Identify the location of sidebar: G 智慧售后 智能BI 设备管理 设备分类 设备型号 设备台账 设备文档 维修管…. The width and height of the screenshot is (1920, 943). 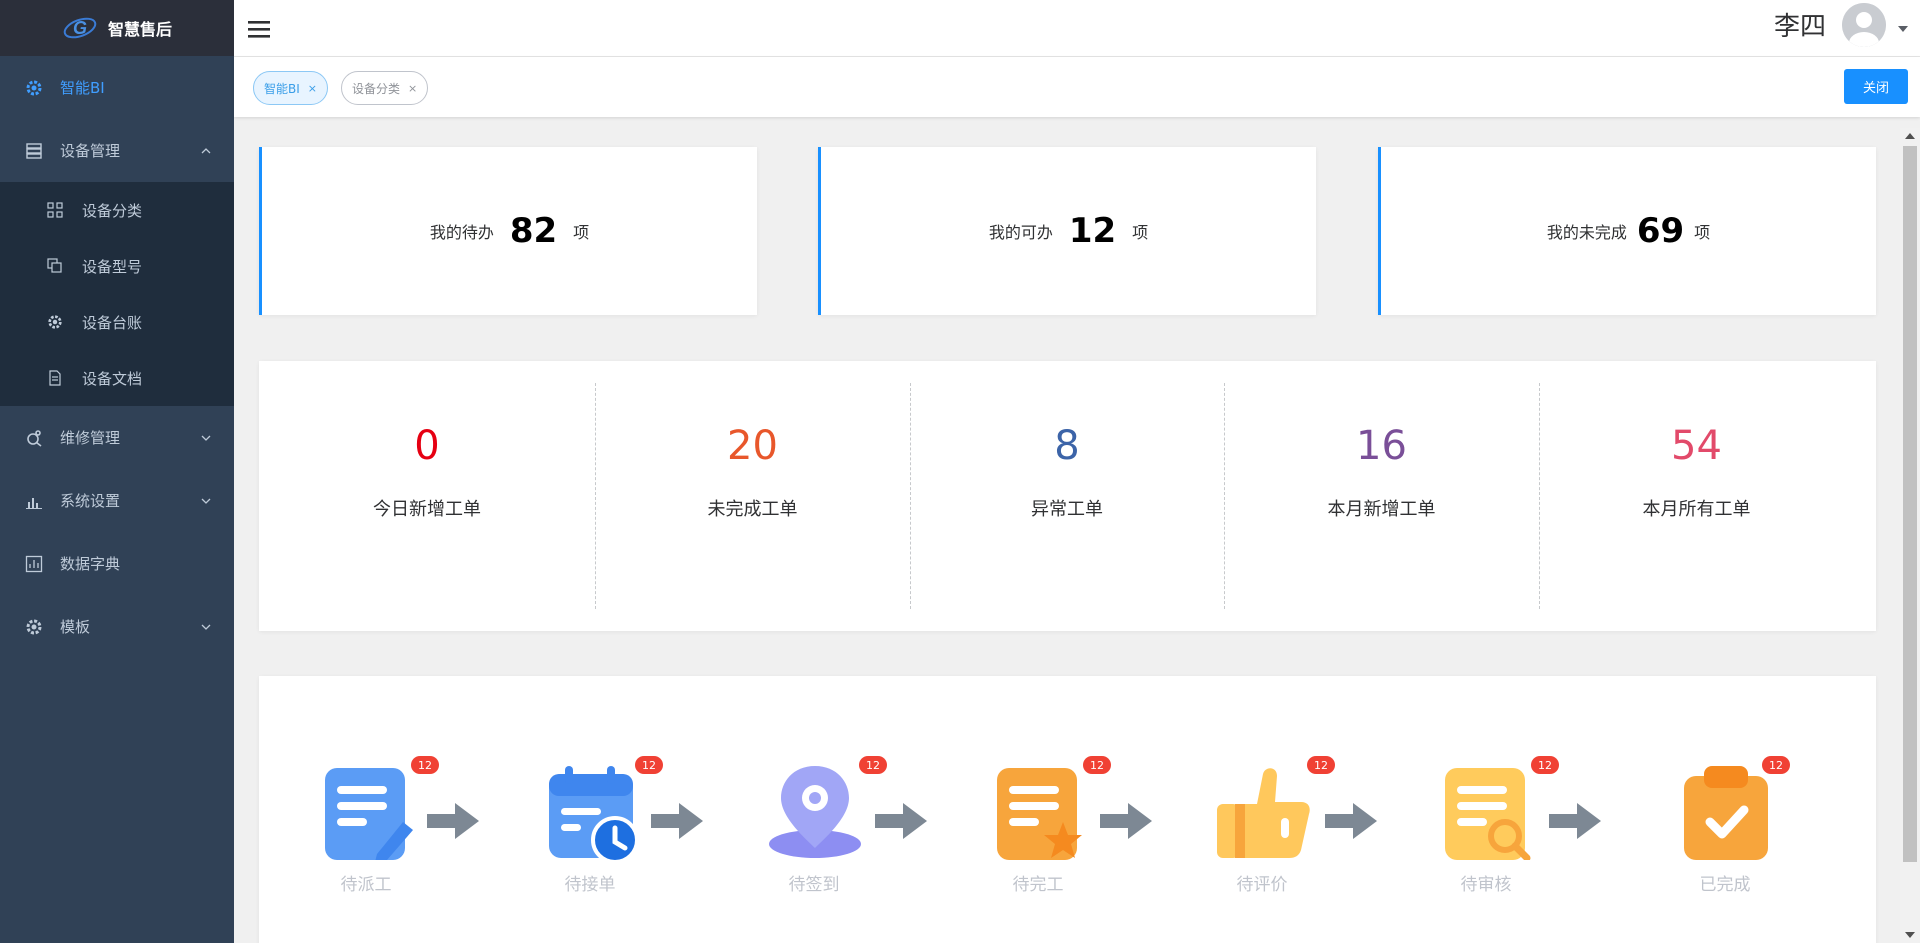
(117, 471).